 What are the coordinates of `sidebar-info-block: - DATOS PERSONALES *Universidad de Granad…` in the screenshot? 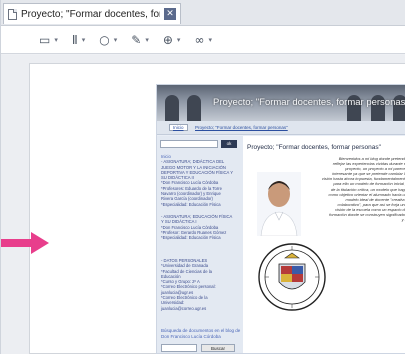 It's located at (201, 284).